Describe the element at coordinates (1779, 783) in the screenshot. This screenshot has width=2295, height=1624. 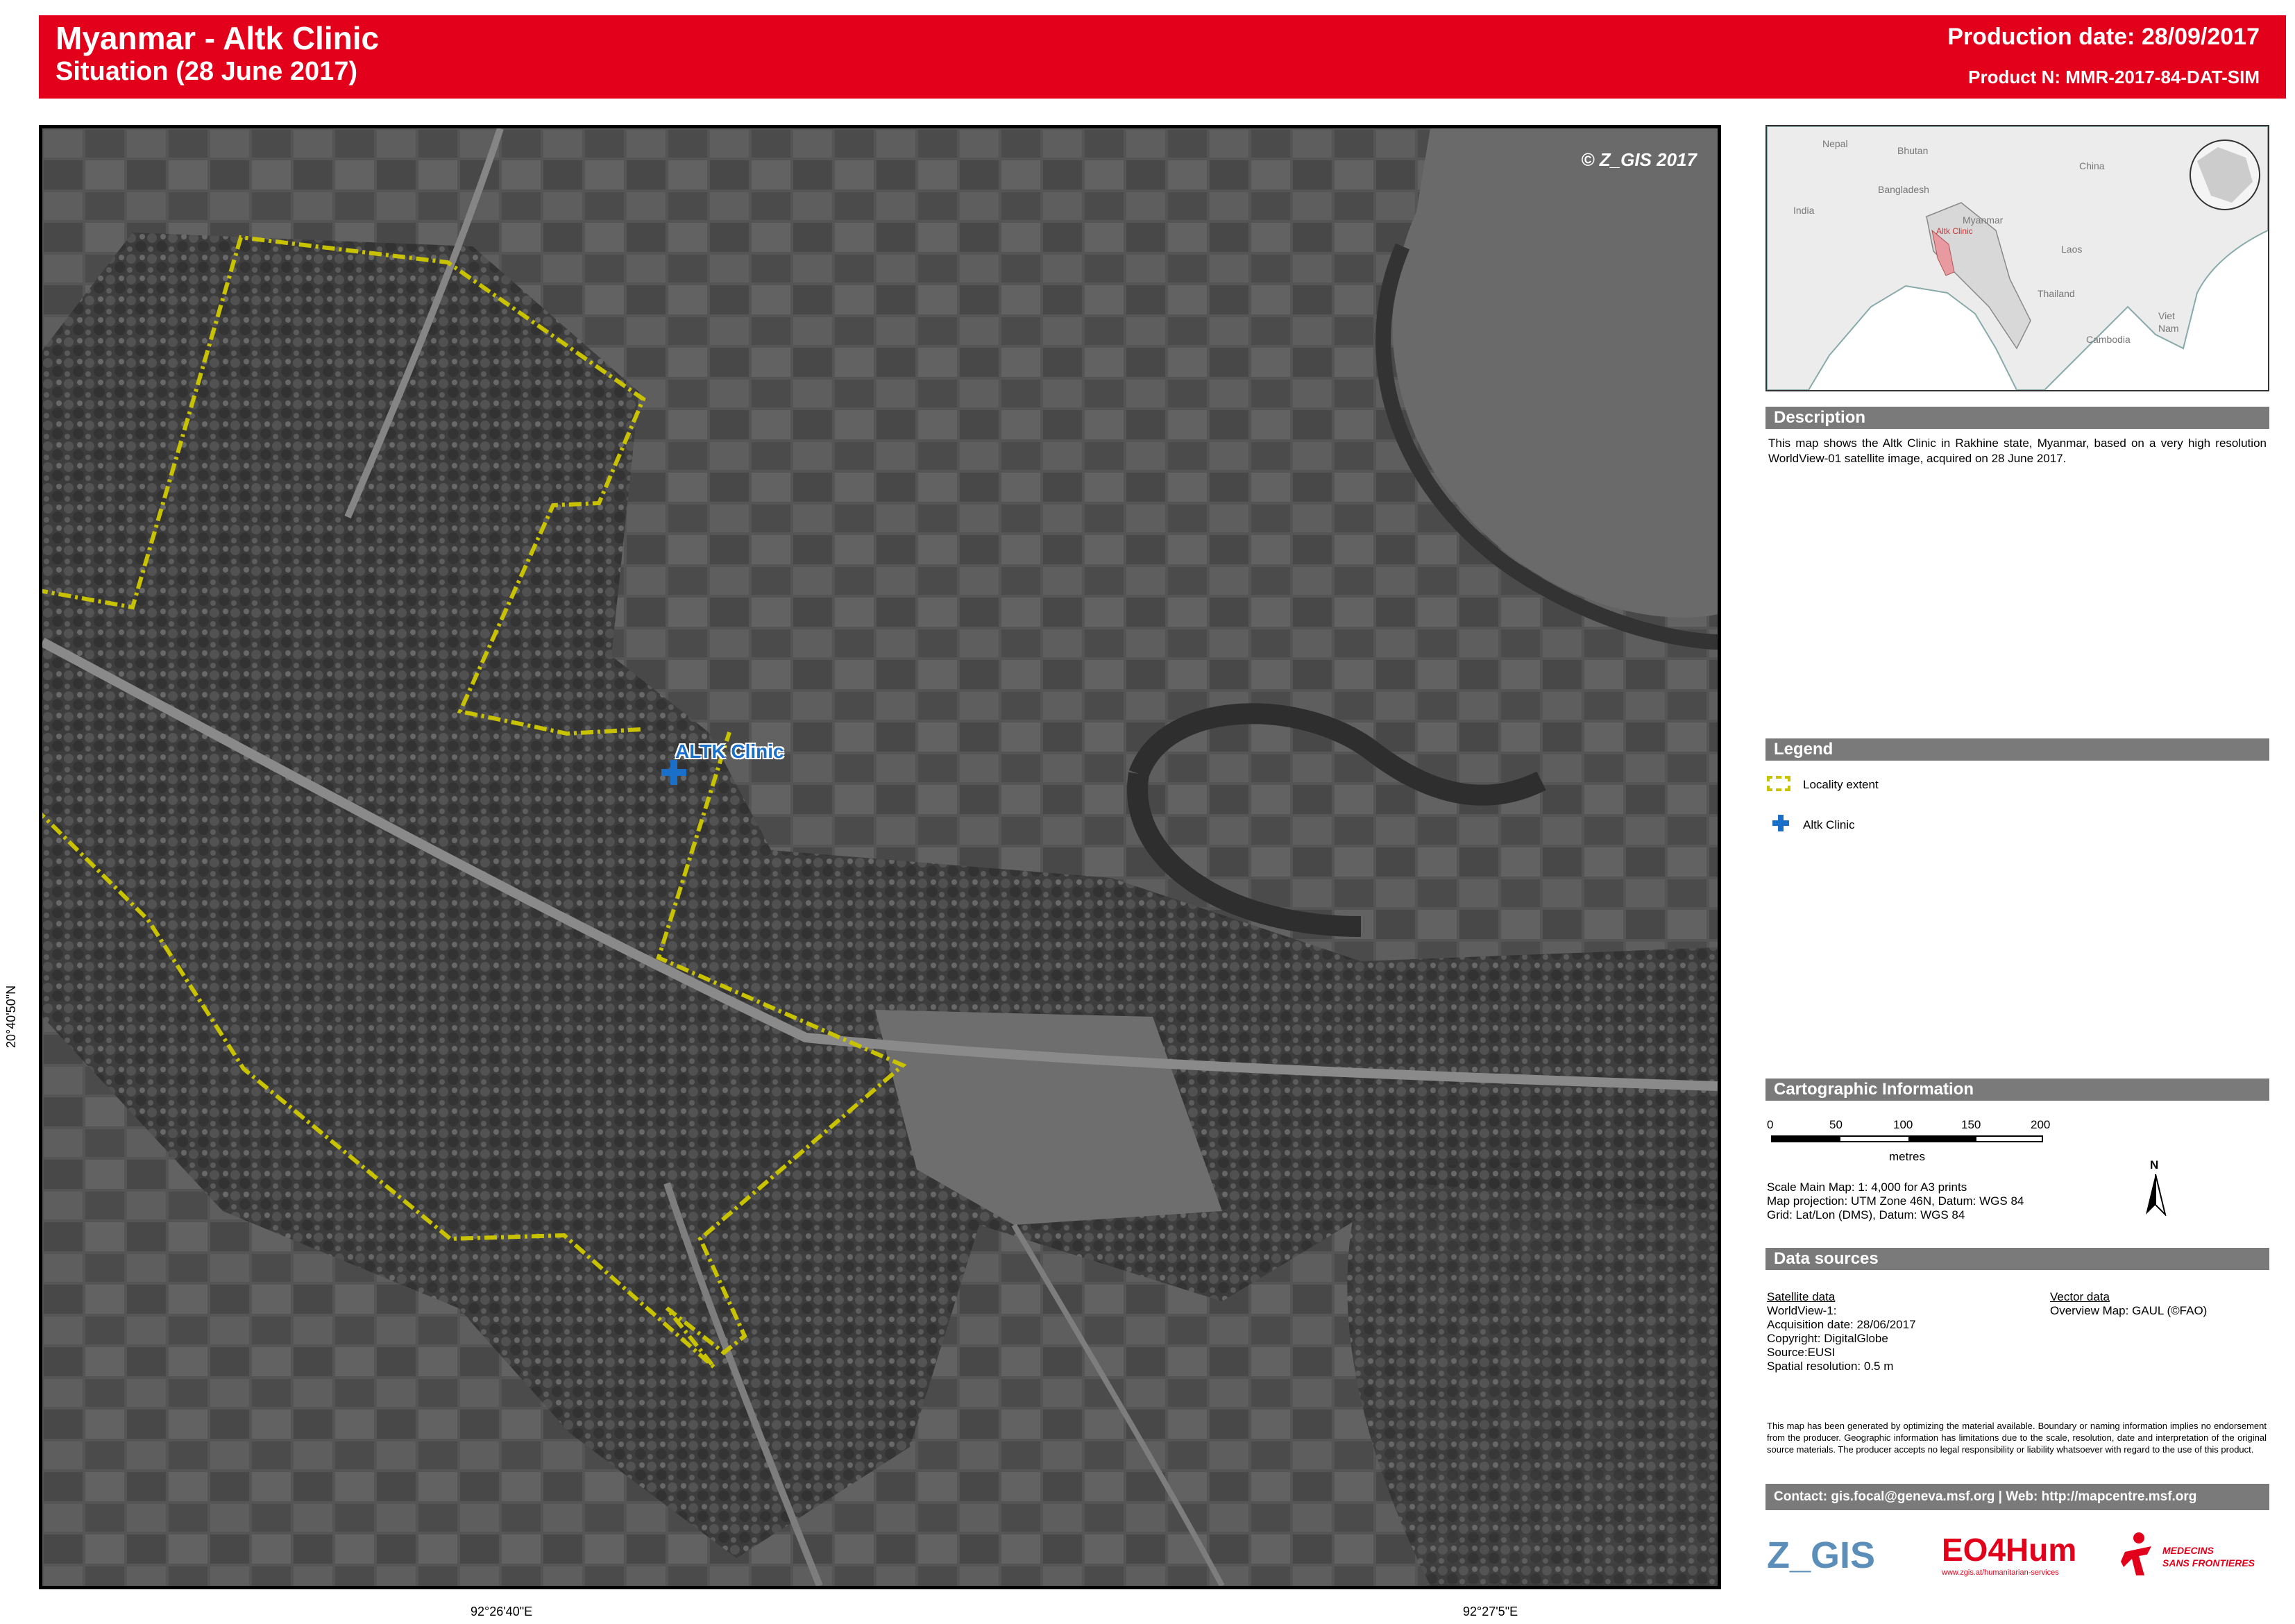
I see `locality-extent-icon` at that location.